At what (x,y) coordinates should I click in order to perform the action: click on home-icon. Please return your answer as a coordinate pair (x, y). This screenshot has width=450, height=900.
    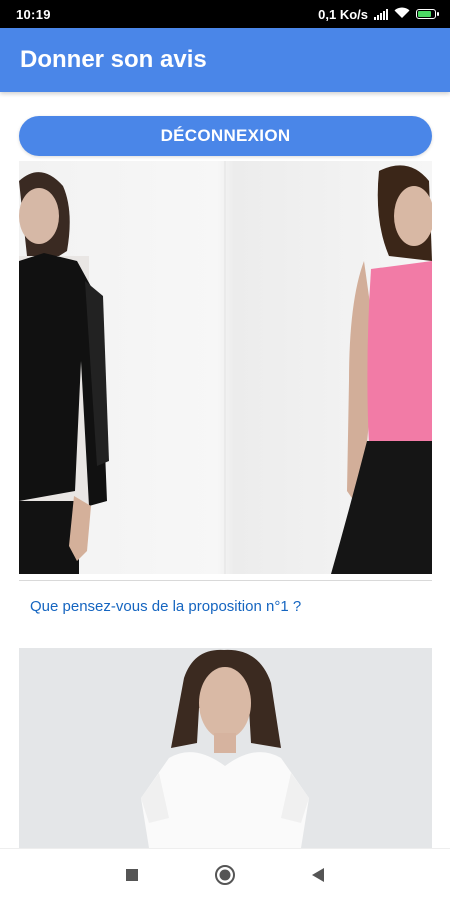
    Looking at the image, I should click on (225, 875).